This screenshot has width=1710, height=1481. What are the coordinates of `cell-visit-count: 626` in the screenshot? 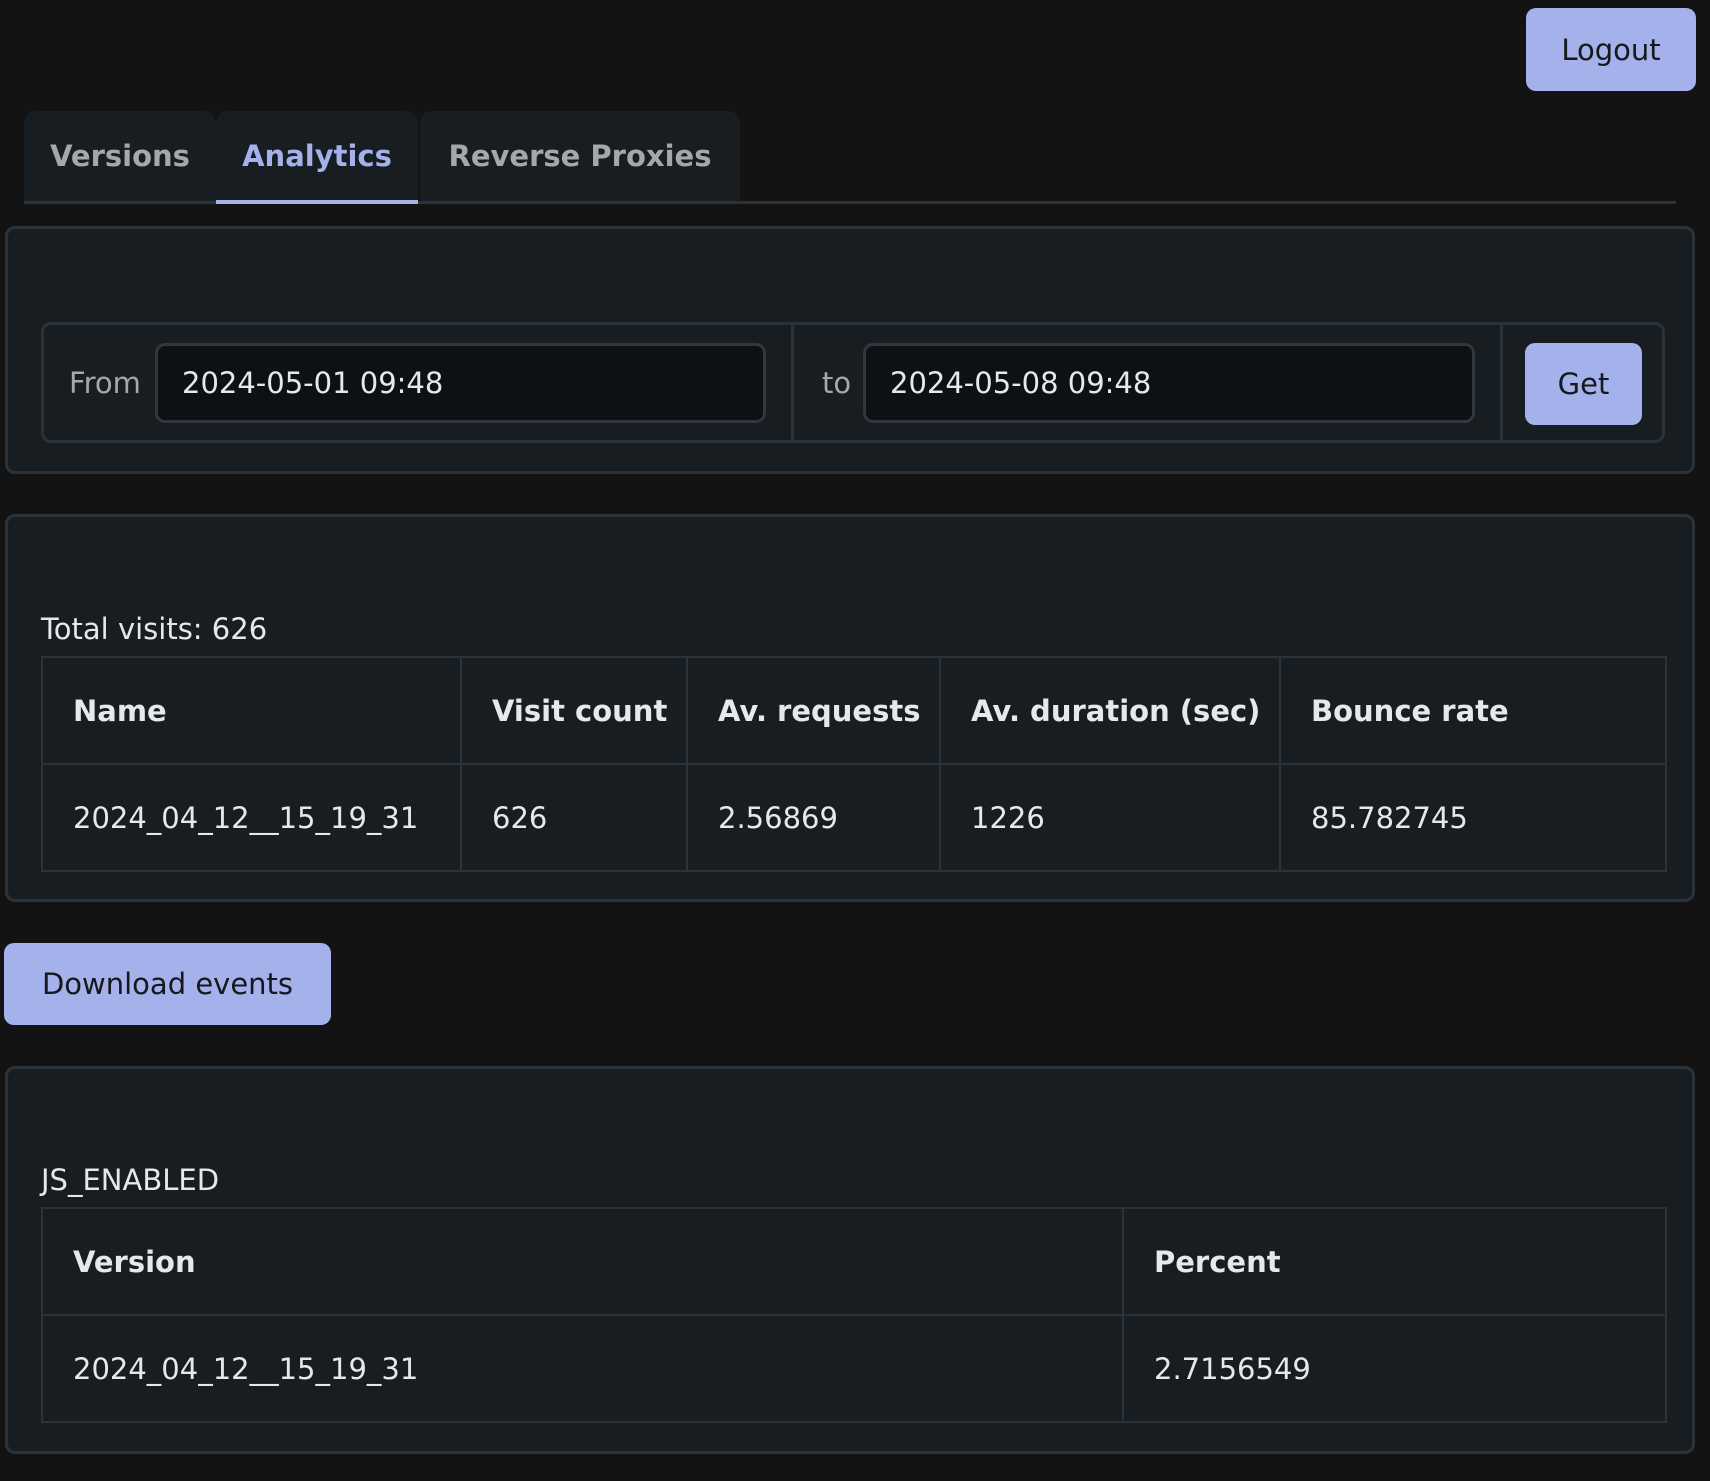 It's located at (574, 817).